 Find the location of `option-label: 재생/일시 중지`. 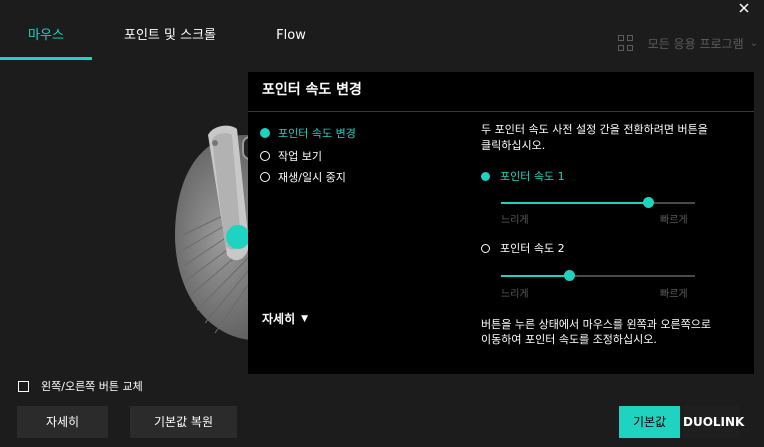

option-label: 재생/일시 중지 is located at coordinates (312, 177).